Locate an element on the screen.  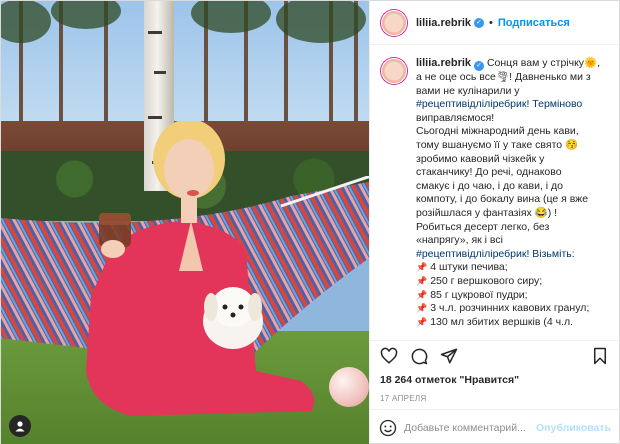
caption-line: а не оце ось все🌪! Давненько ми з is located at coordinates (503, 77).